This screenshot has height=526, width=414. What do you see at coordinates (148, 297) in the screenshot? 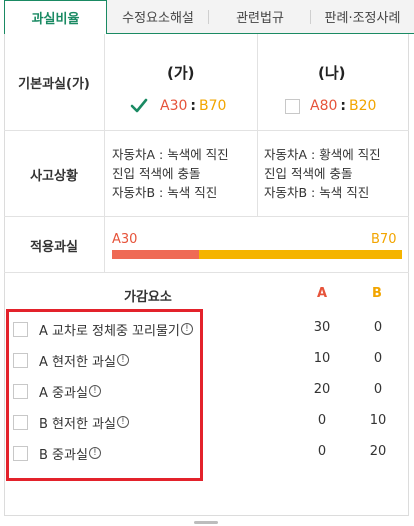
I see `factors-header: 가감요소` at bounding box center [148, 297].